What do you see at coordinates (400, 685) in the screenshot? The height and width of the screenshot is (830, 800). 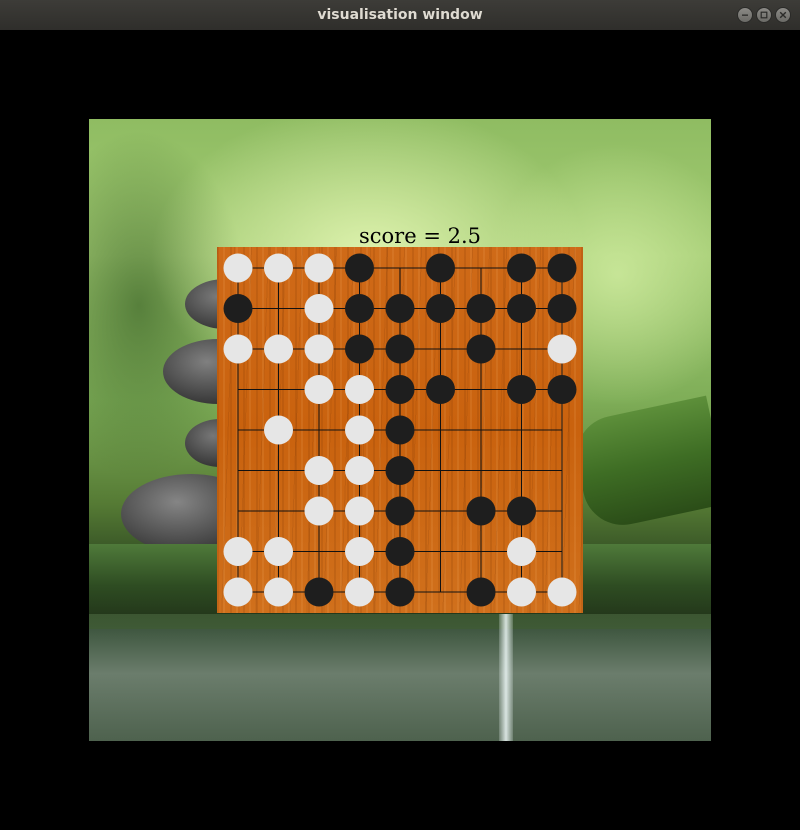 I see `water-reflection-image` at bounding box center [400, 685].